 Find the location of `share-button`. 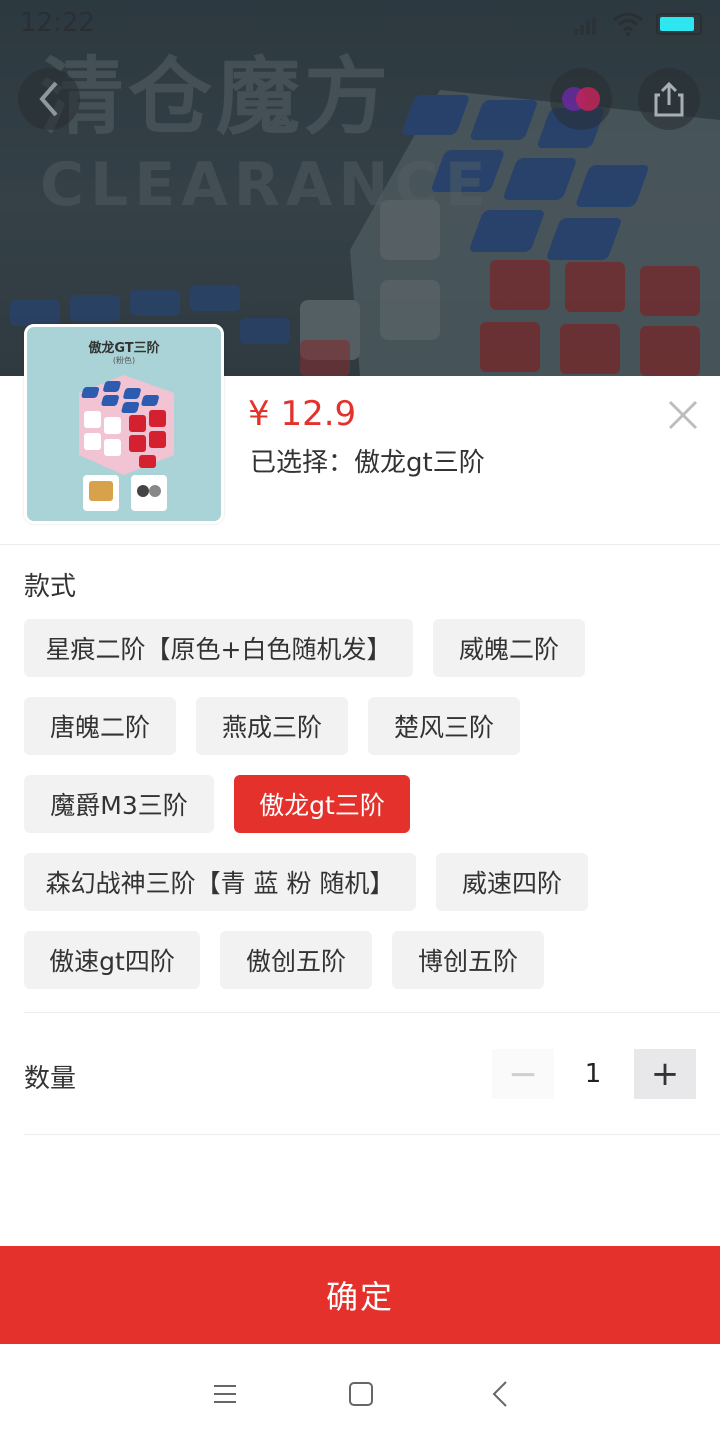

share-button is located at coordinates (669, 99).